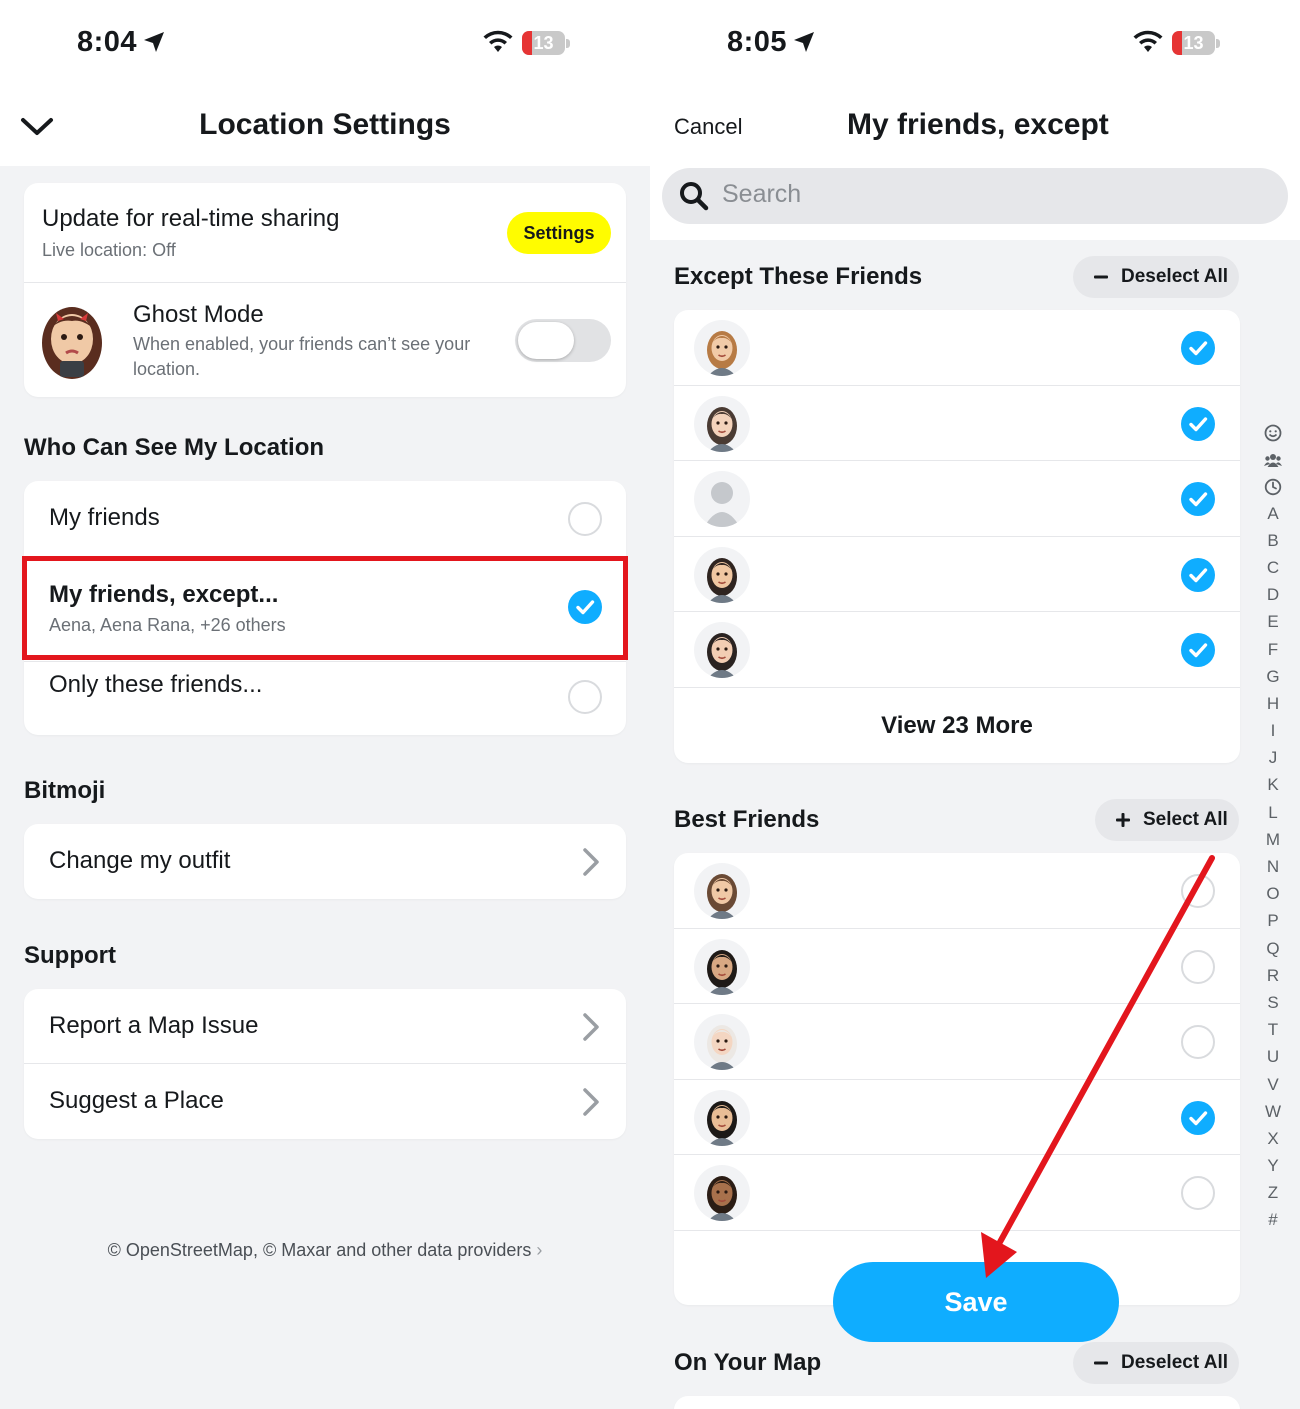 Image resolution: width=1300 pixels, height=1409 pixels. I want to click on status-time: 8:04, so click(107, 42).